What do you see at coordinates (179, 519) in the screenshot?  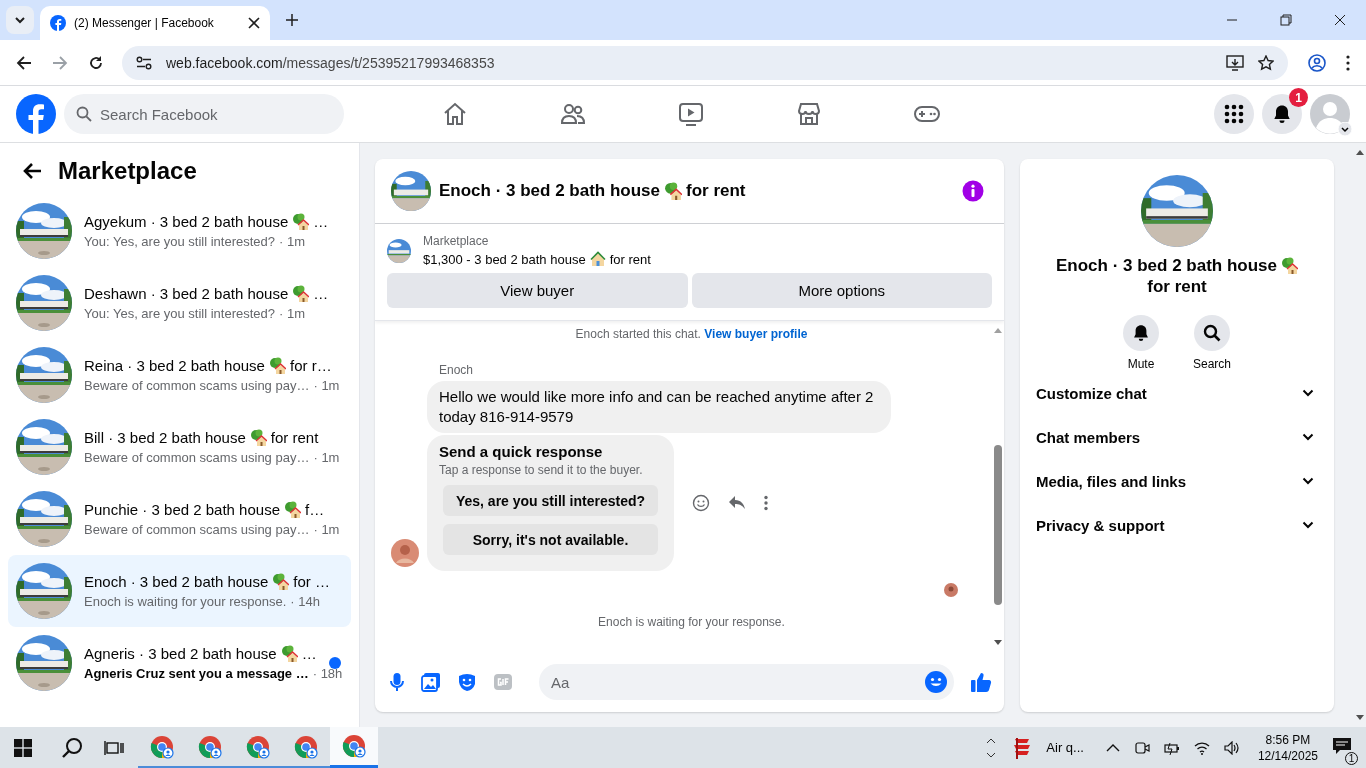 I see `conversation-item: Punchie · 3 bed 2 bath house f… Beware of common scams using pay… · 1m` at bounding box center [179, 519].